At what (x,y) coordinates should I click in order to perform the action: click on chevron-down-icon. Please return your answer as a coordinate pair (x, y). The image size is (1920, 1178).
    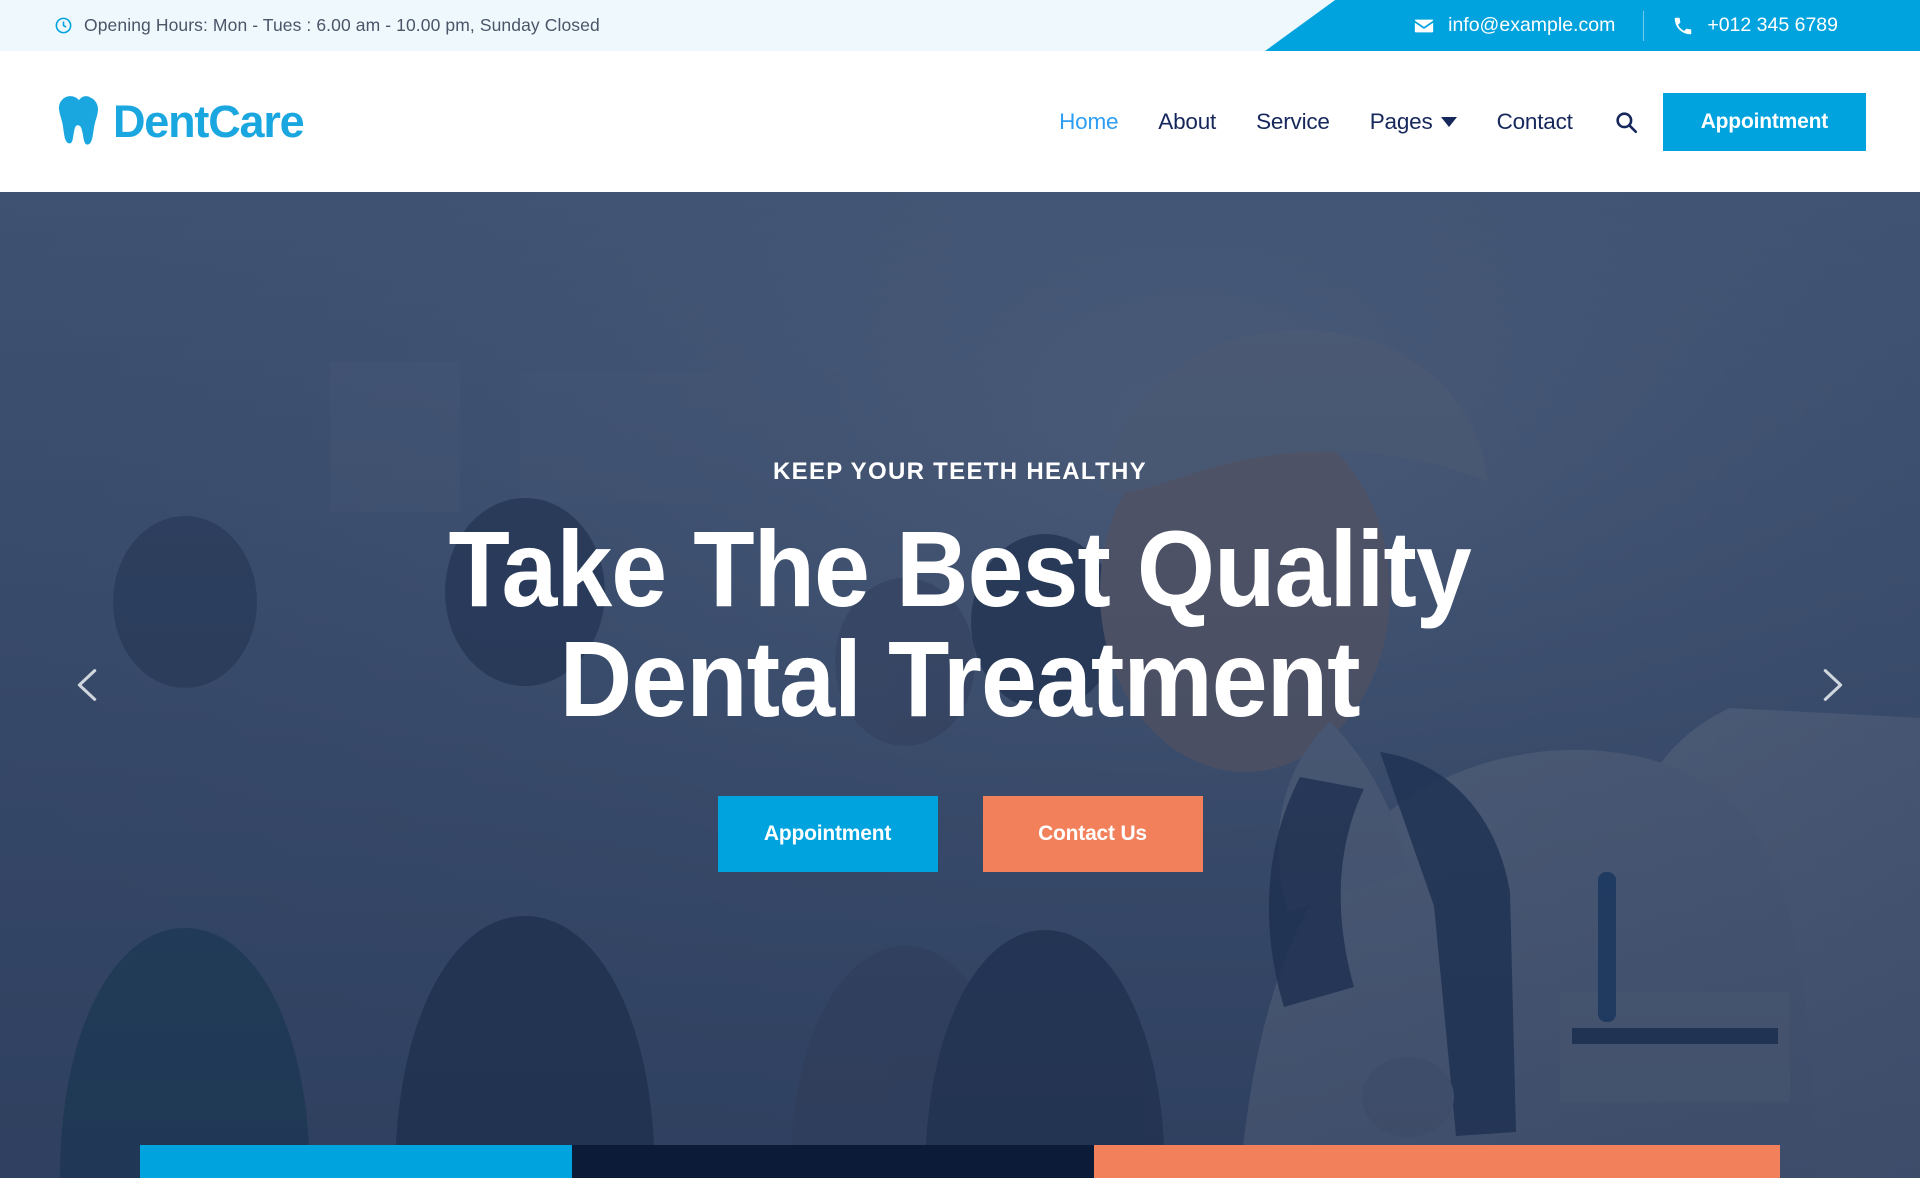
    Looking at the image, I should click on (1448, 121).